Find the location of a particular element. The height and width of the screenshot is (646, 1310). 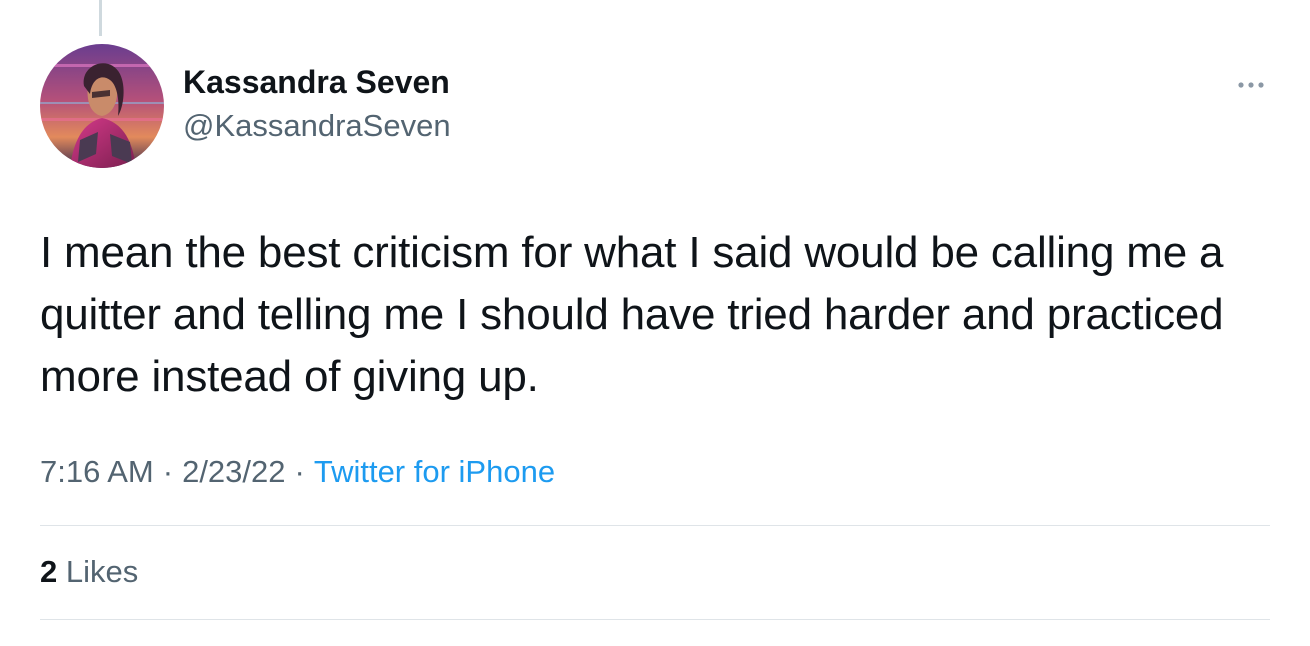

avatar is located at coordinates (102, 106).